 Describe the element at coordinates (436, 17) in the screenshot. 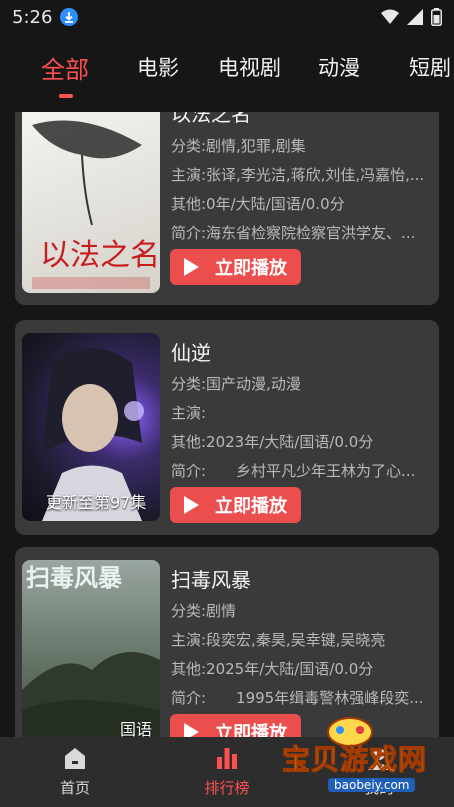

I see `battery-icon` at that location.